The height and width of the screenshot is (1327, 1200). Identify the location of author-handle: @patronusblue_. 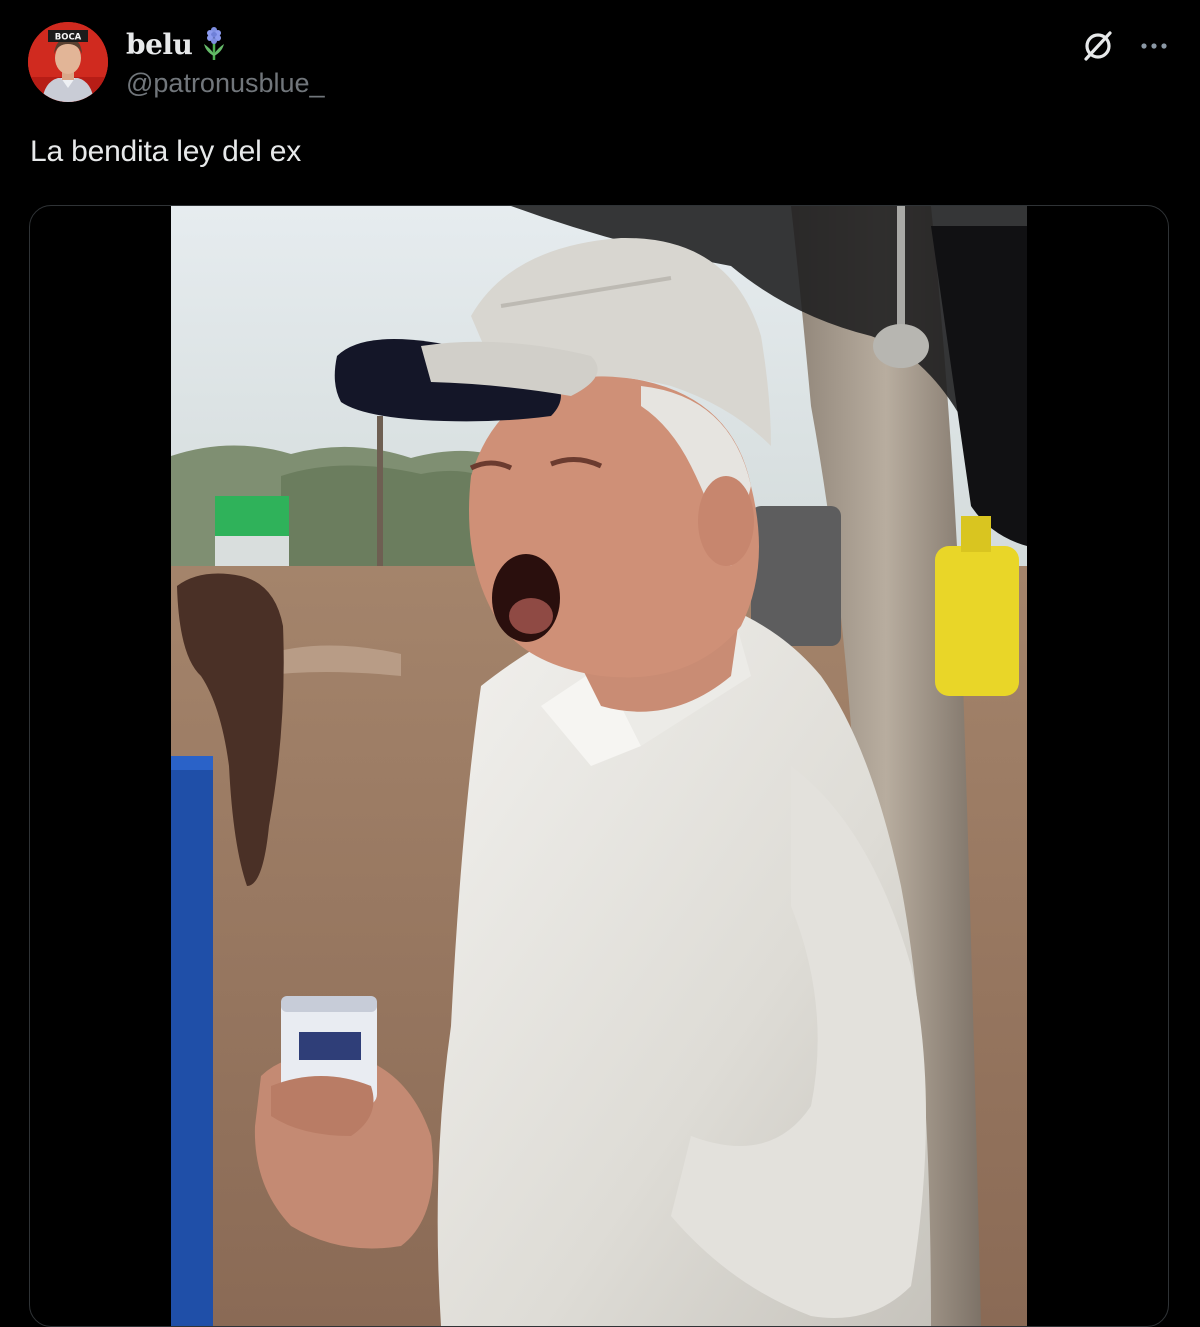
(225, 83).